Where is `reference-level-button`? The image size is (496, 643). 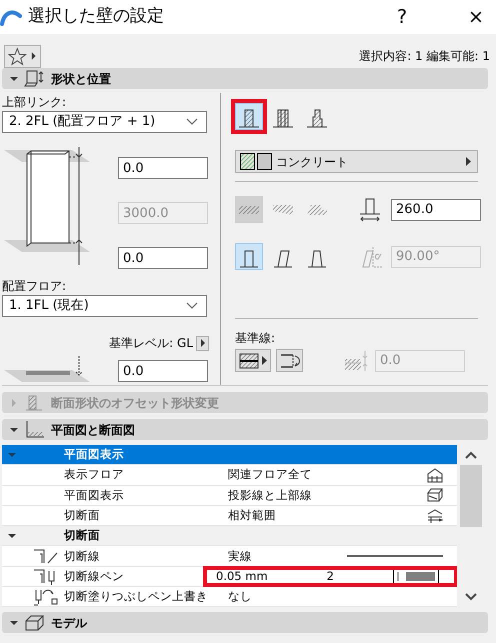
reference-level-button is located at coordinates (202, 343).